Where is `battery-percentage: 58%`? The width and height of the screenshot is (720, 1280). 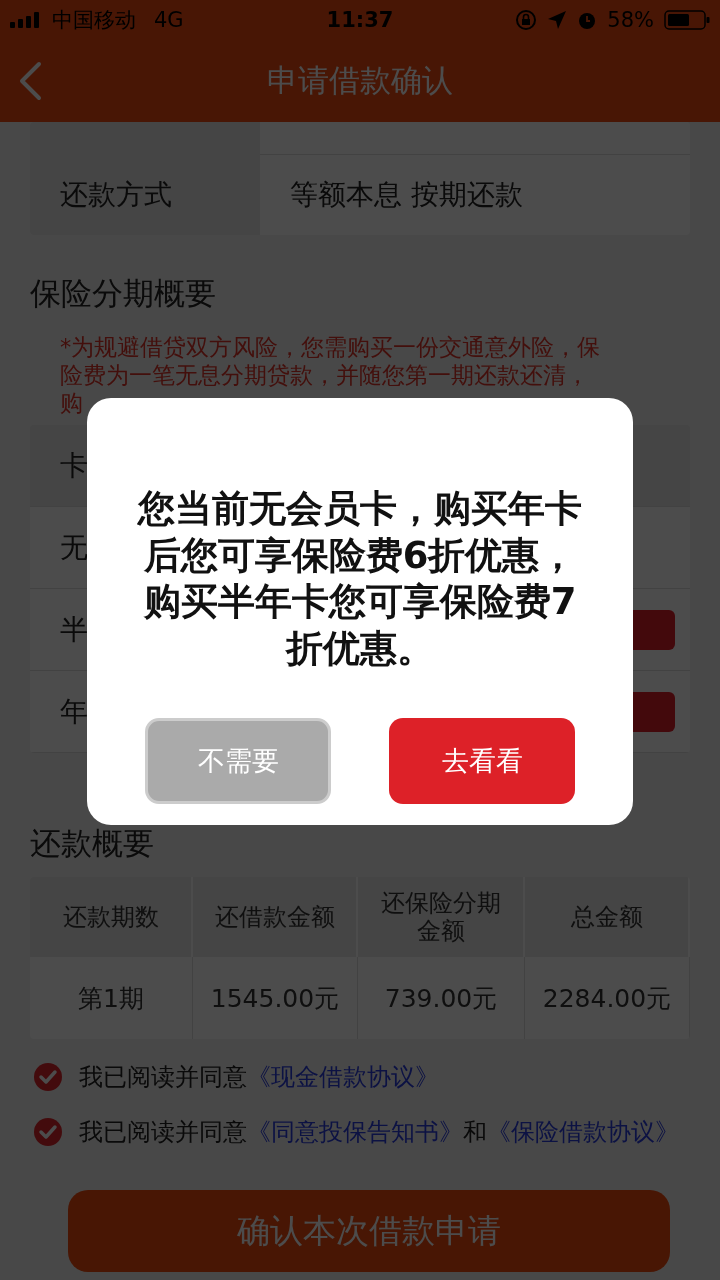
battery-percentage: 58% is located at coordinates (630, 20).